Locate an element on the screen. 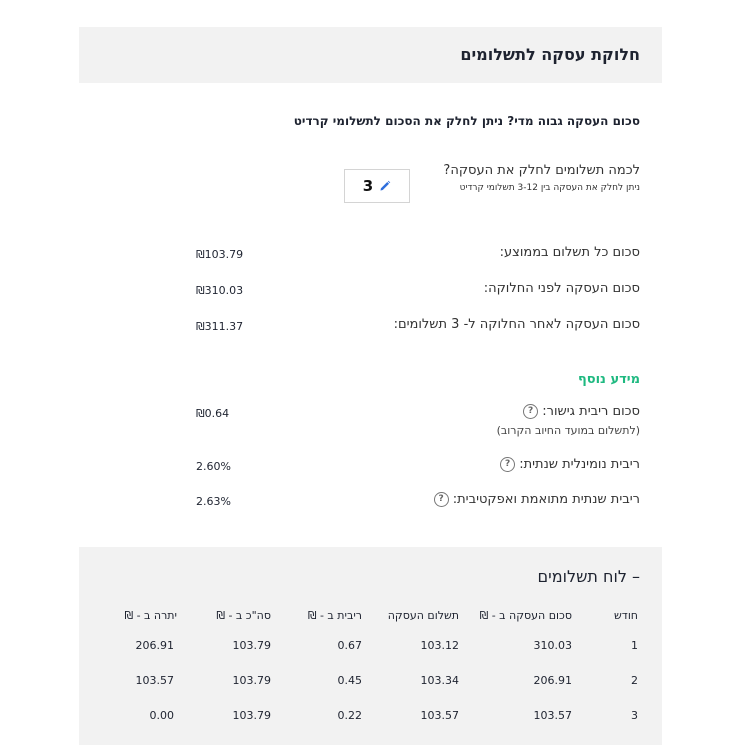  table-cell: 0.22 is located at coordinates (350, 715).